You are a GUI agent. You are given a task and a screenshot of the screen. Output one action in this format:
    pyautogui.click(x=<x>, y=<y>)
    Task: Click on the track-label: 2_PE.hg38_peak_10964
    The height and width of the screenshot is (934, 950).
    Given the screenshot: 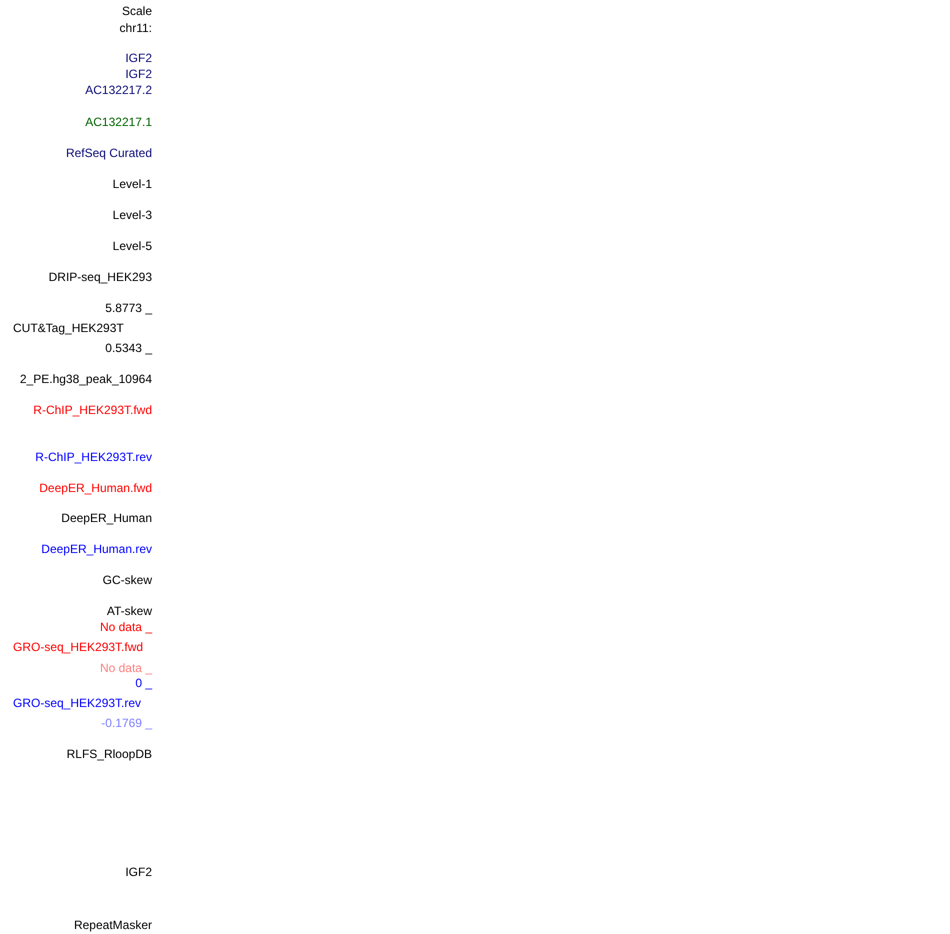 What is the action you would take?
    pyautogui.click(x=86, y=379)
    